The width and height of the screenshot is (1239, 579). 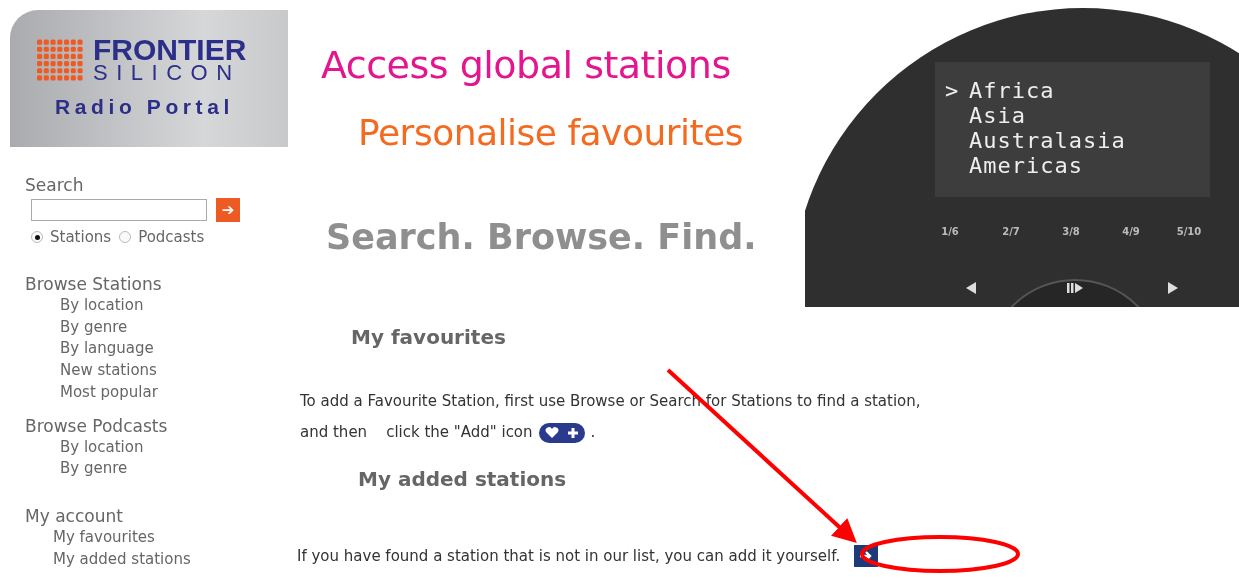 What do you see at coordinates (97, 425) in the screenshot?
I see `sidebar-section-title: Browse Podcasts` at bounding box center [97, 425].